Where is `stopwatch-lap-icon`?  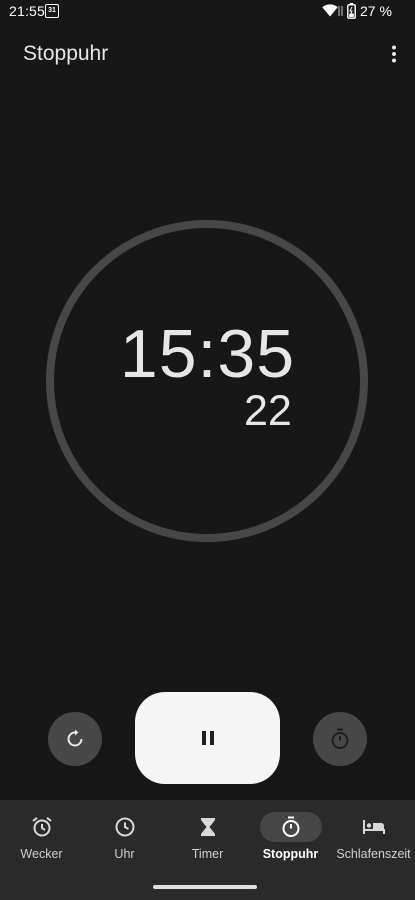
stopwatch-lap-icon is located at coordinates (340, 738).